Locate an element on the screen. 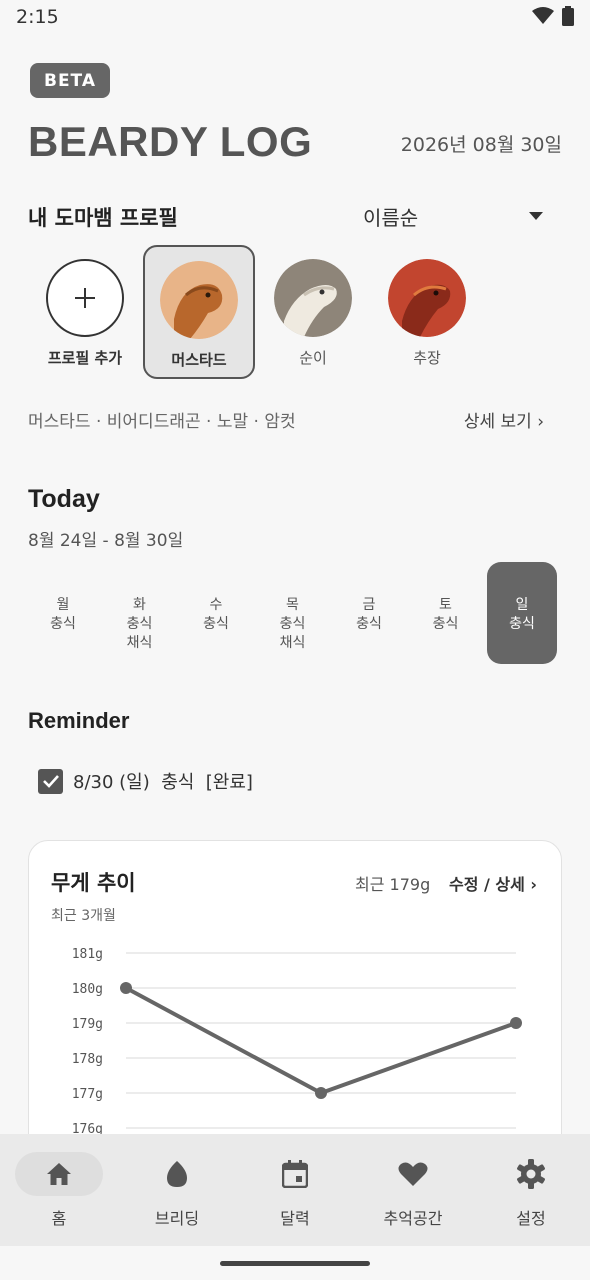  reminder-item: 8/30 (일) 충식 [완료] is located at coordinates (145, 781).